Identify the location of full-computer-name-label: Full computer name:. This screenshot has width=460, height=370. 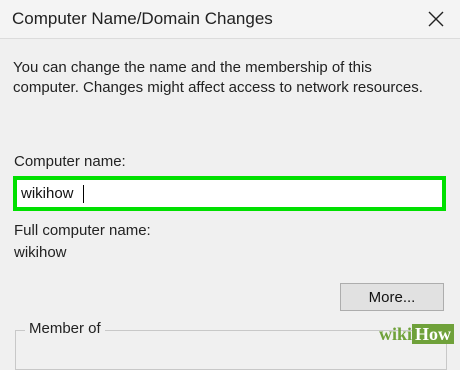
(82, 230).